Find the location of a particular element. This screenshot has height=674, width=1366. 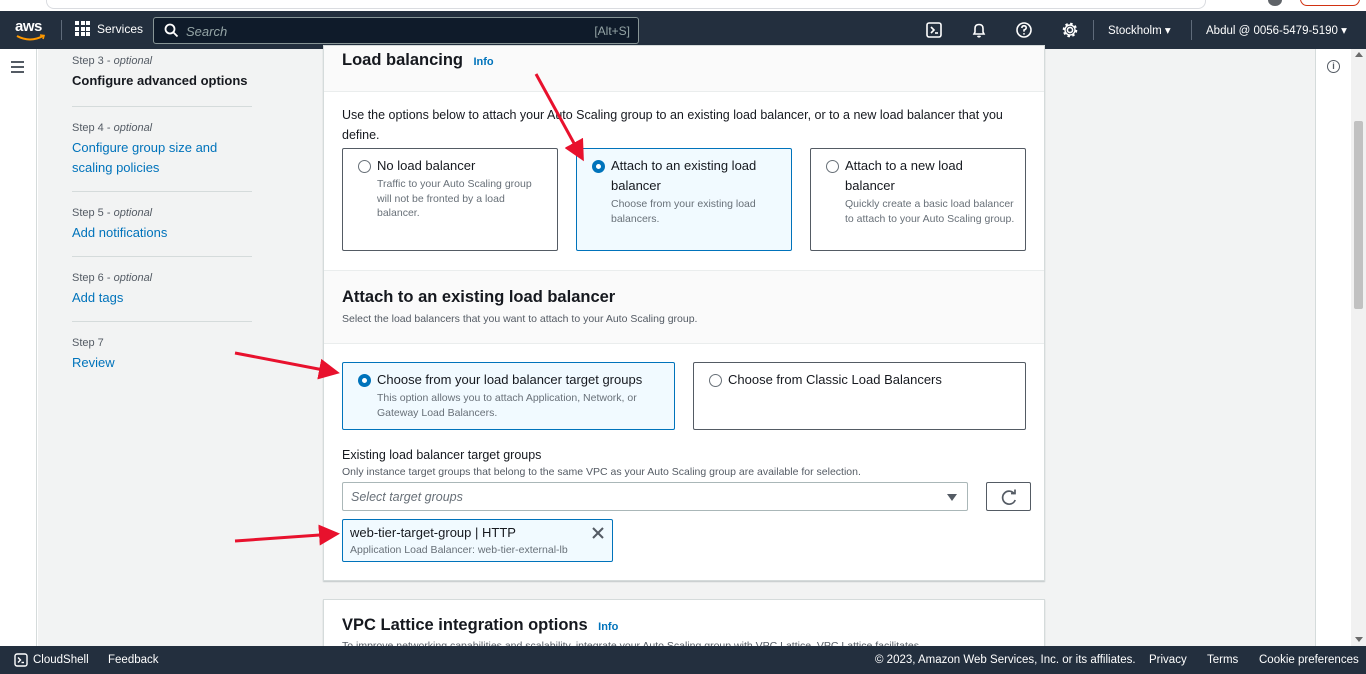

classic-load-balancers-option: Choose from Classic Load Balancers is located at coordinates (859, 396).